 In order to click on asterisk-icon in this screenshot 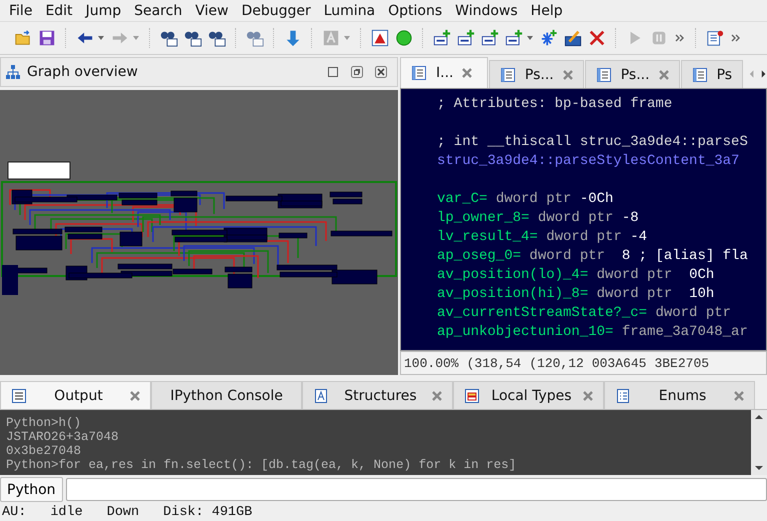, I will do `click(549, 38)`.